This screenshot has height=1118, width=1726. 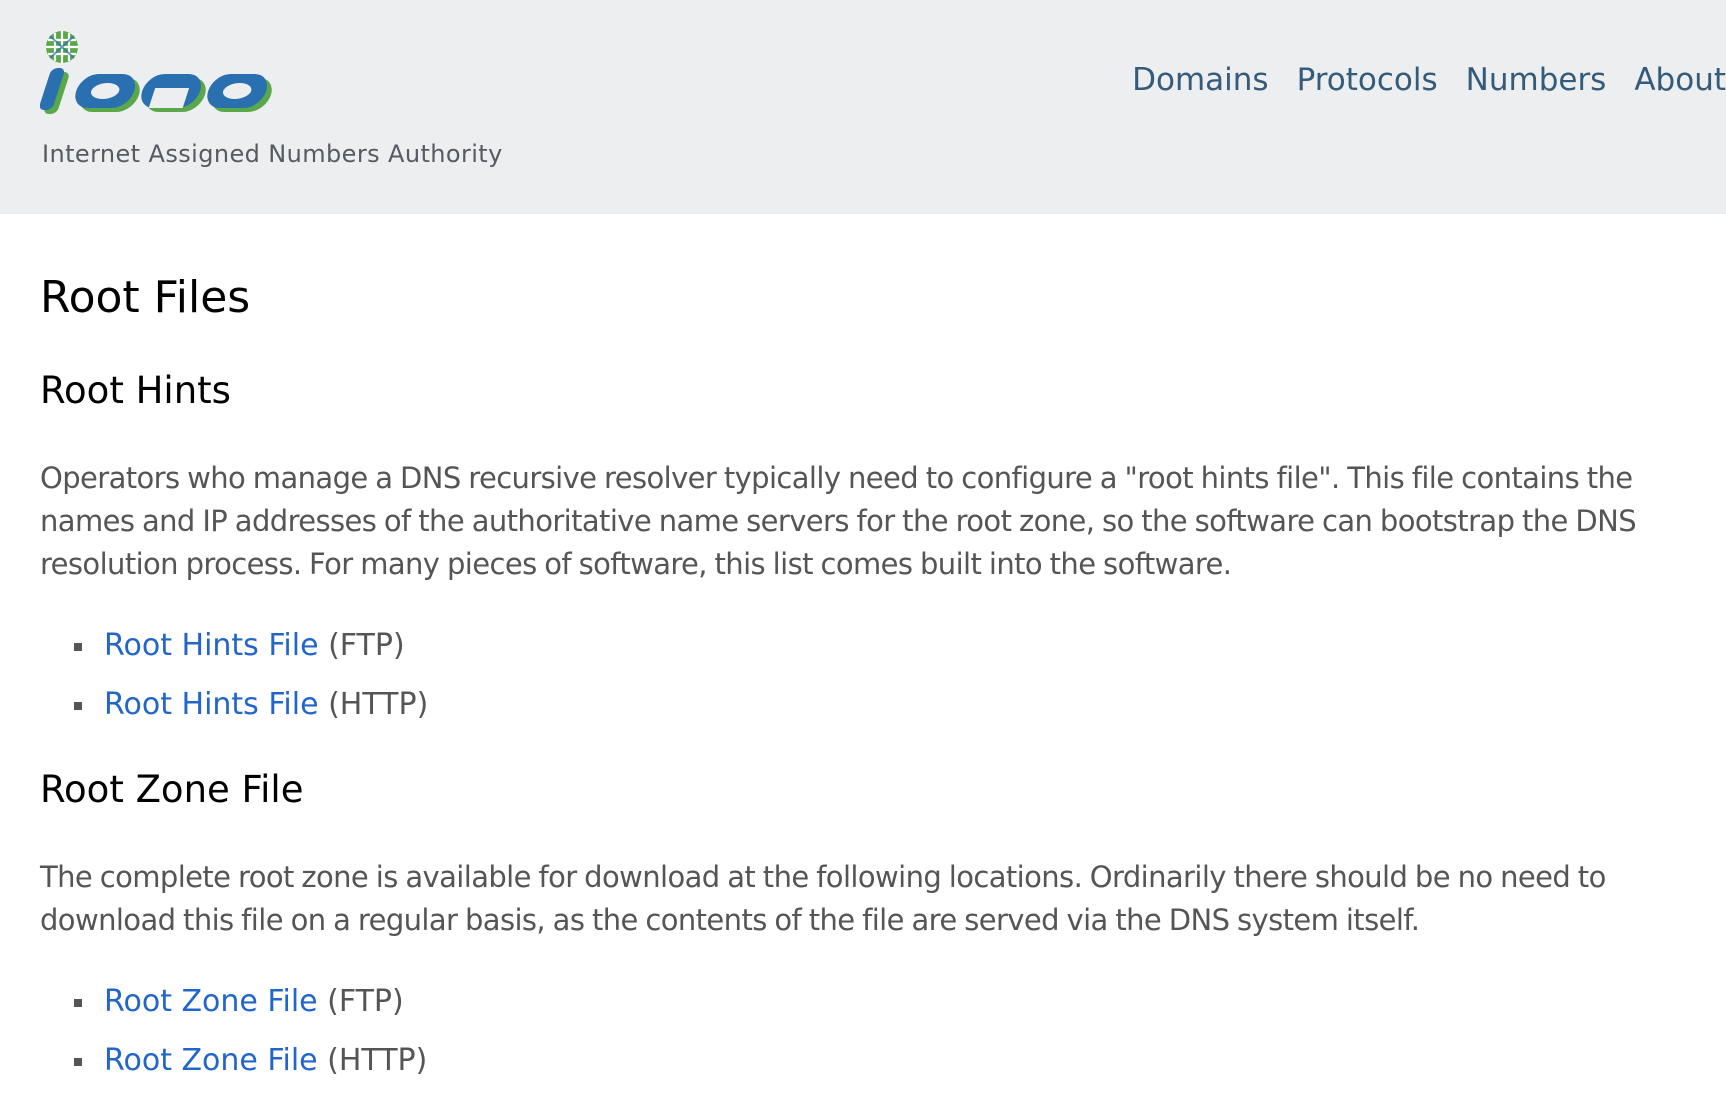 What do you see at coordinates (211, 645) in the screenshot?
I see `root-hints-ftp-link: Root Hints File` at bounding box center [211, 645].